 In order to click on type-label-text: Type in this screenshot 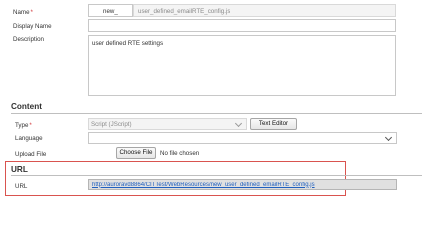, I will do `click(22, 125)`.